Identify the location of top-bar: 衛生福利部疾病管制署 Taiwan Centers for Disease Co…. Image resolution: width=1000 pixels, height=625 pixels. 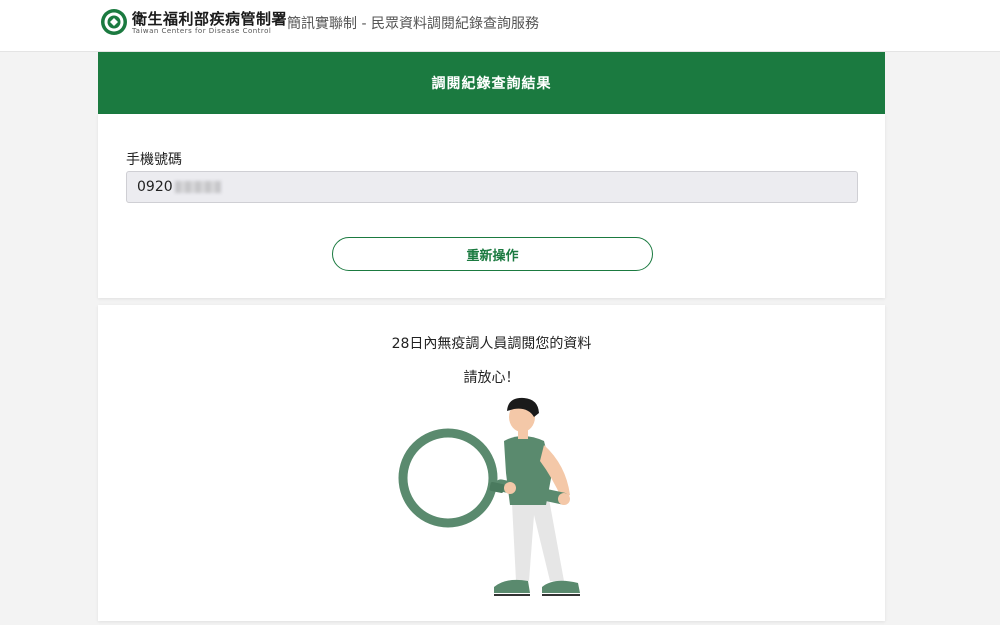
(500, 26).